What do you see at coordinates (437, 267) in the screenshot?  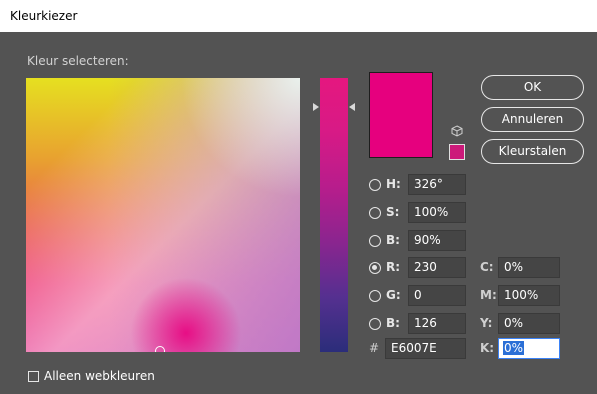 I see `red-input: 230` at bounding box center [437, 267].